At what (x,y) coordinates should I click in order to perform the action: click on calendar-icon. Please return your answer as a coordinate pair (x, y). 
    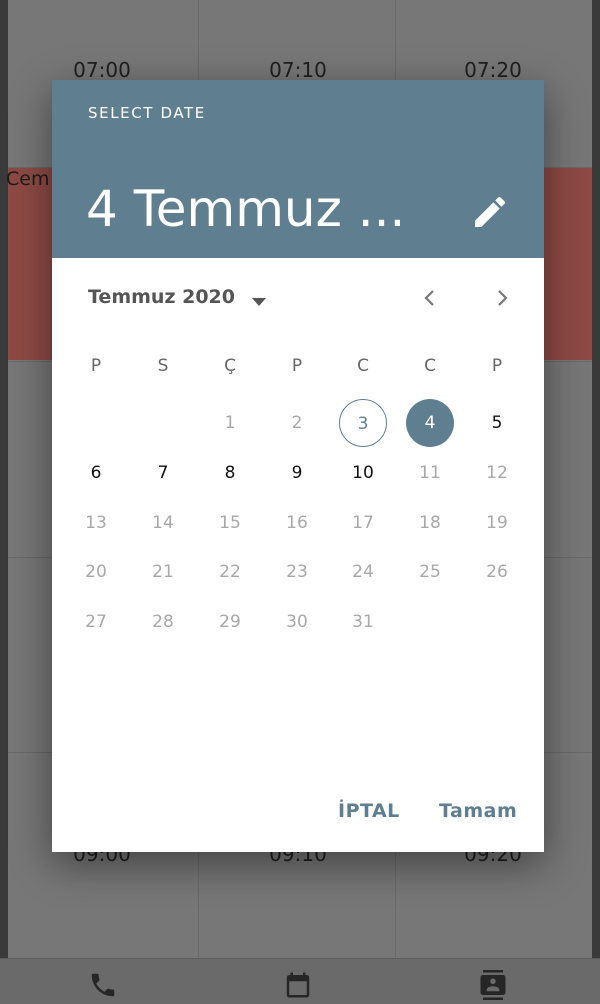
    Looking at the image, I should click on (298, 985).